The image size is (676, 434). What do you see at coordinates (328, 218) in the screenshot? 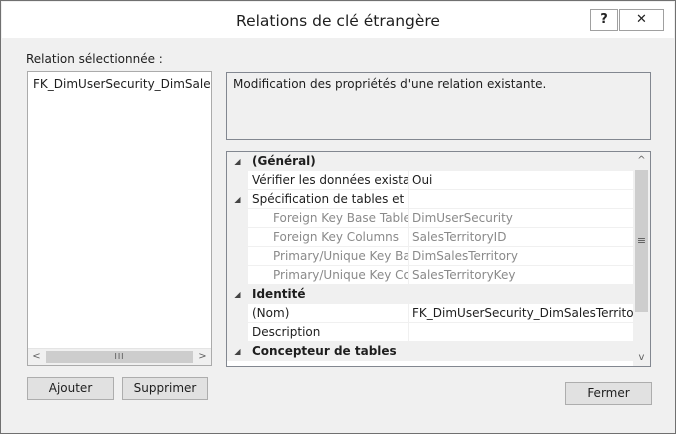
I see `property-name: Foreign Key Base Table` at bounding box center [328, 218].